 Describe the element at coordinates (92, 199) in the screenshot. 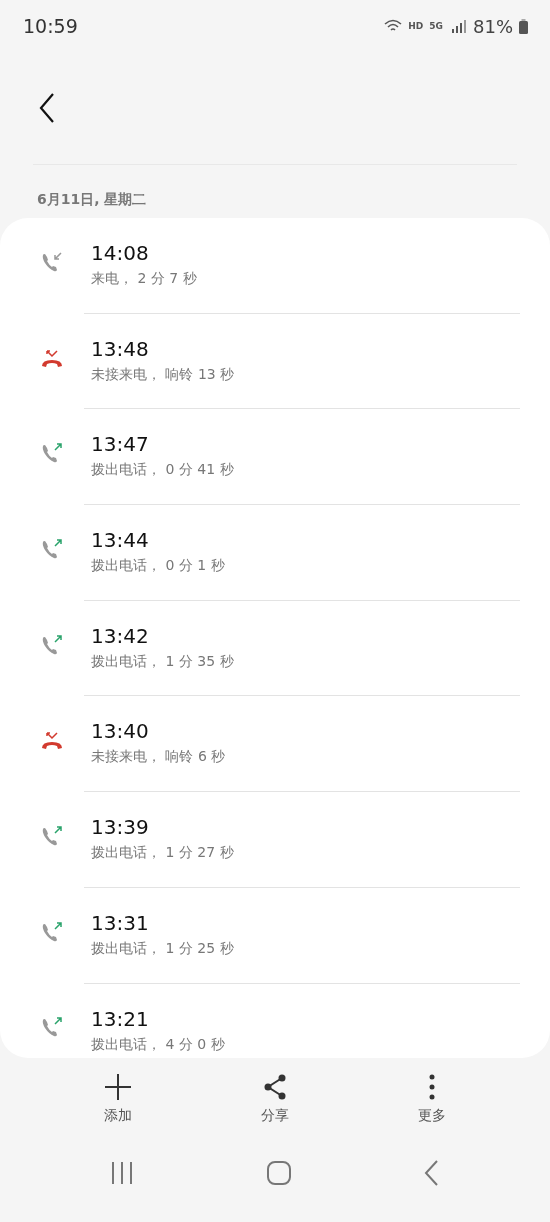

I see `date-header: 6月11日, 星期二` at that location.